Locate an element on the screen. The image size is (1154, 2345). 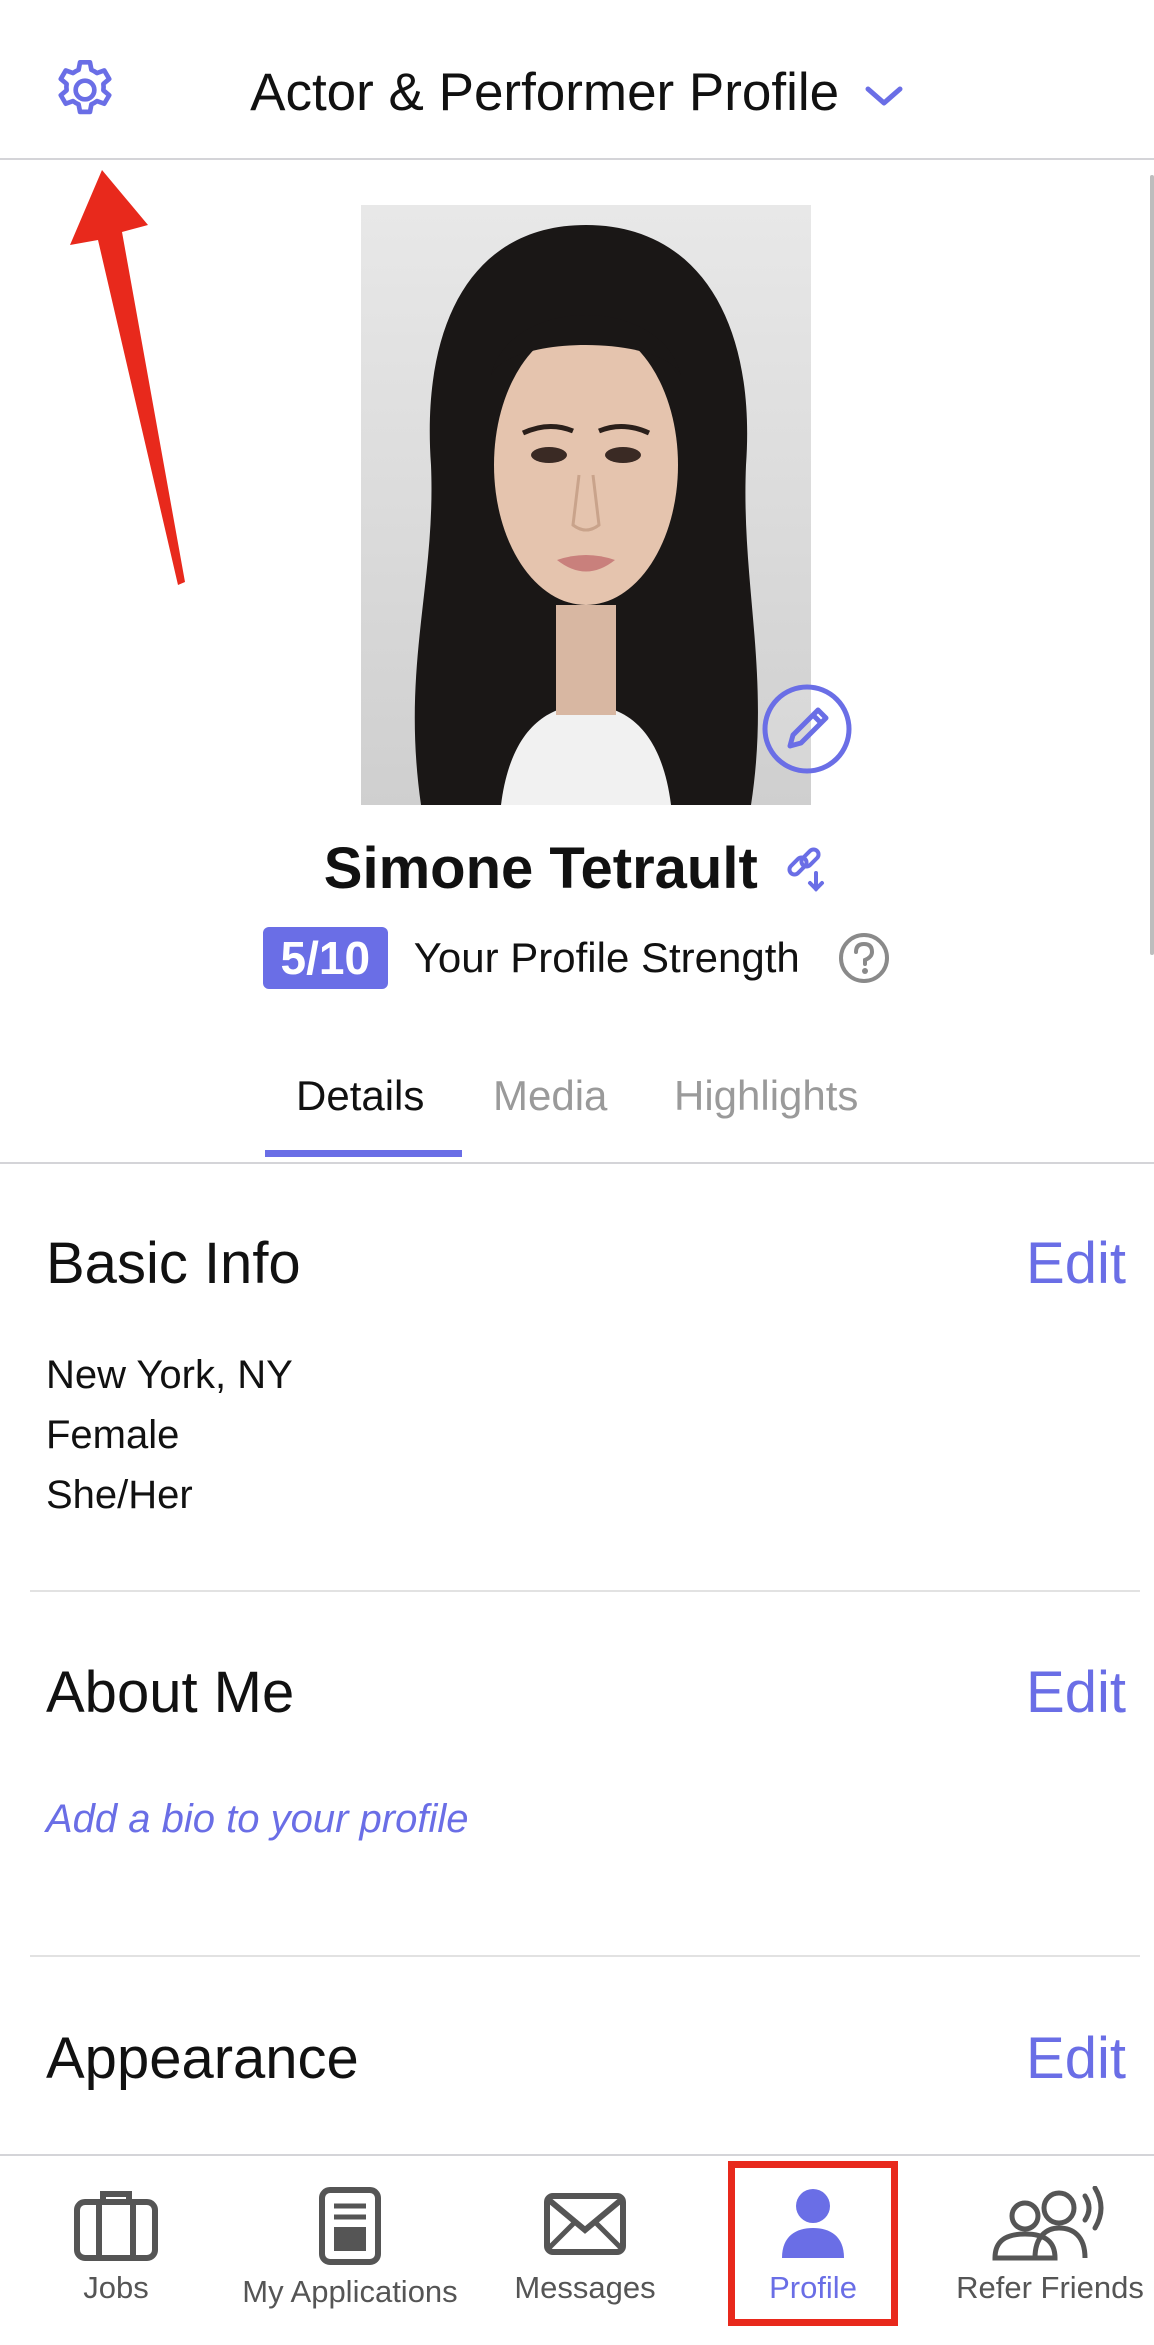
basic-info-title: Basic Info is located at coordinates (173, 1263).